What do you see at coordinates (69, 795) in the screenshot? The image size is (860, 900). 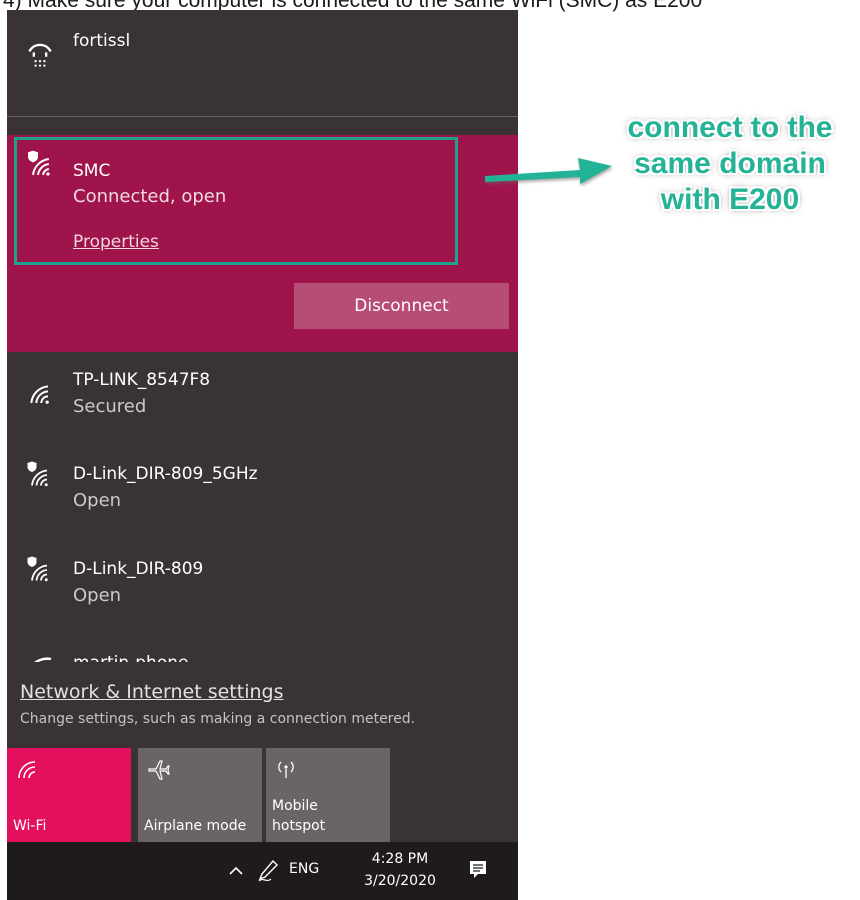 I see `wifi-tile: Wi-Fi` at bounding box center [69, 795].